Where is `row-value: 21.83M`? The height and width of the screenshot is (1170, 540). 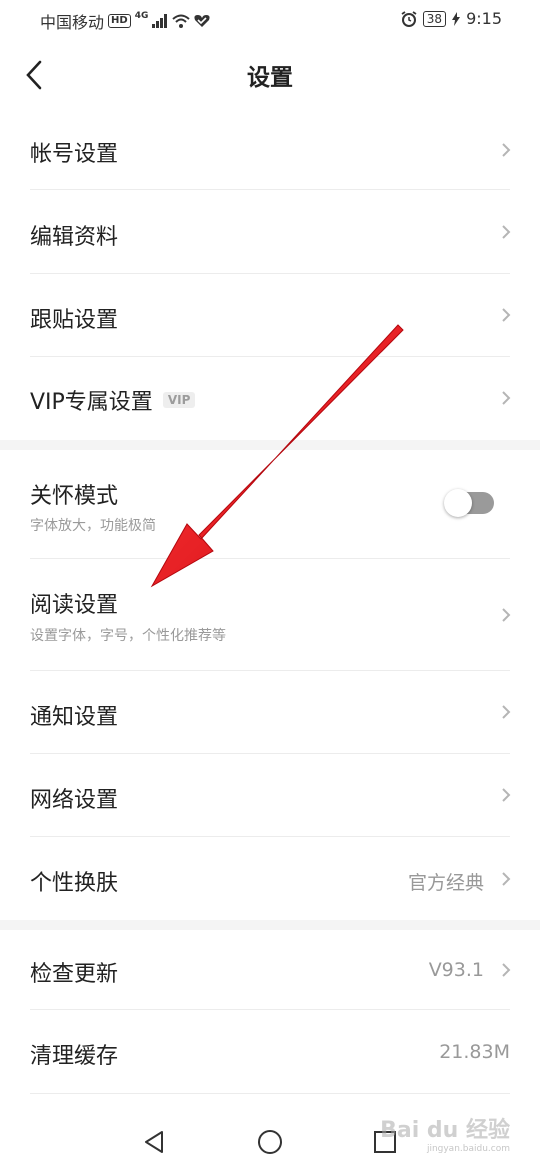
row-value: 21.83M is located at coordinates (474, 1052).